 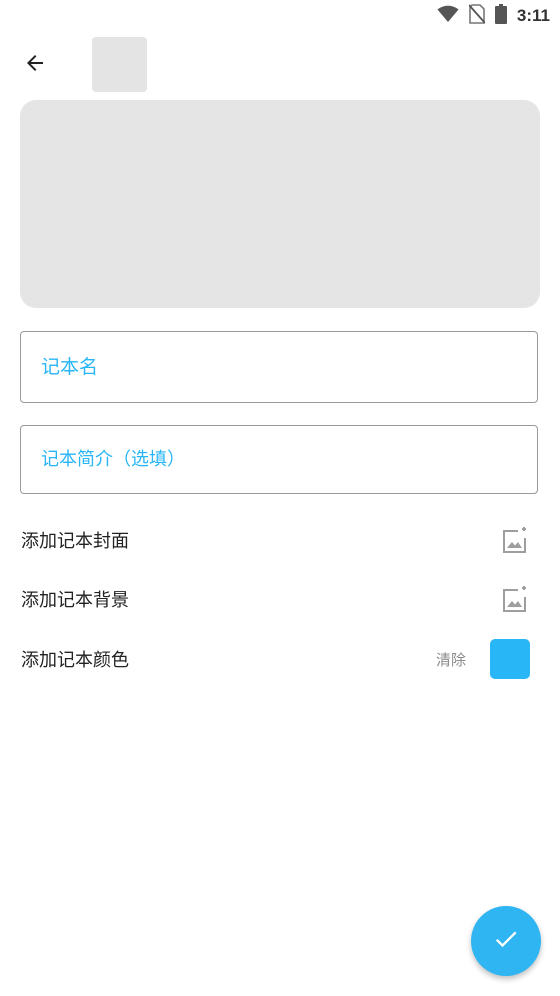 I want to click on notebook-intro-field, so click(x=279, y=459).